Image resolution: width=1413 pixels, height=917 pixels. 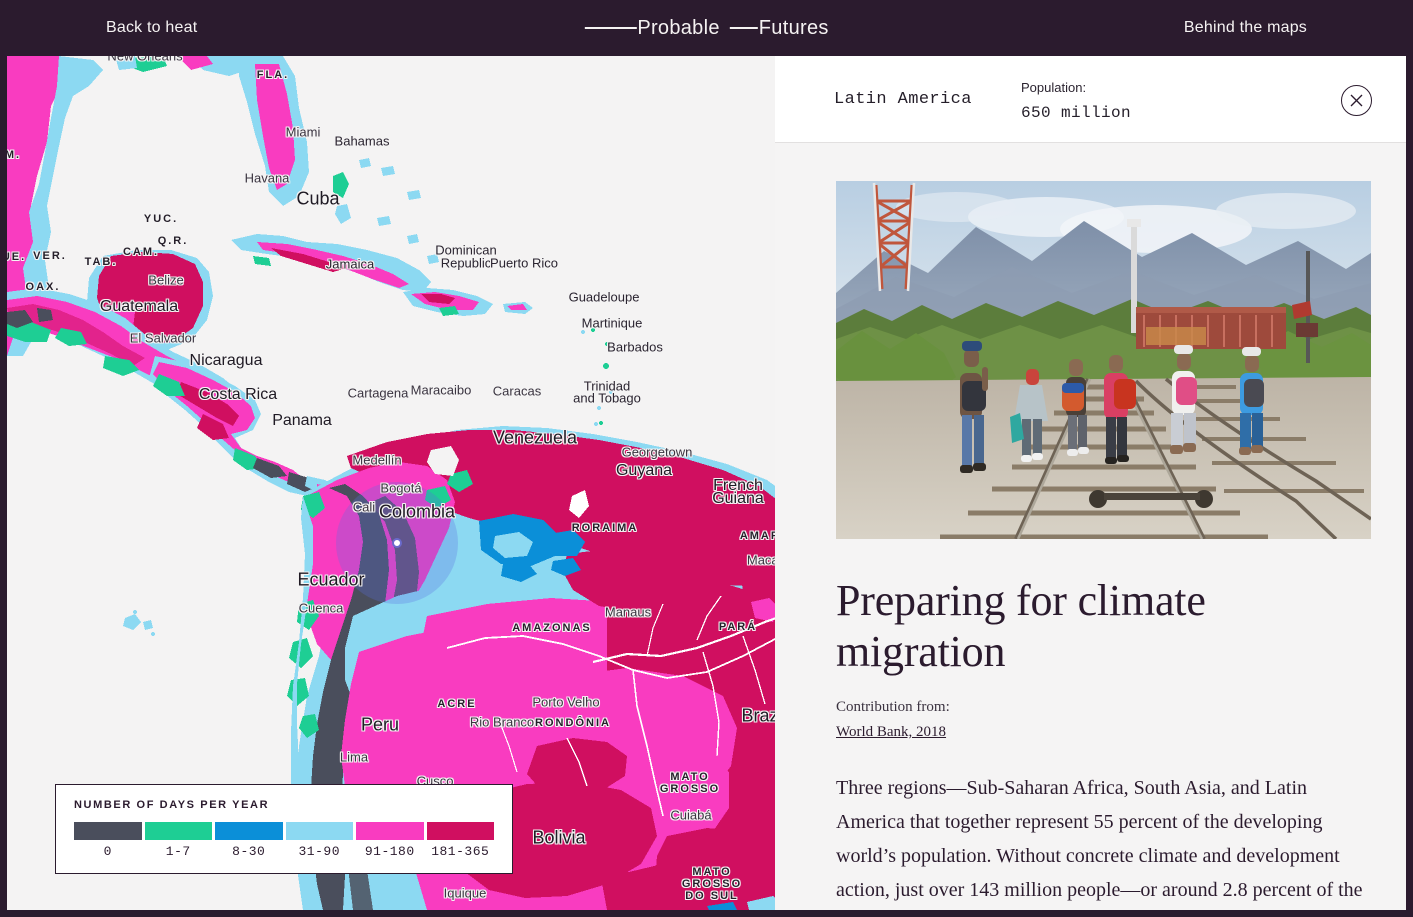 I want to click on legend-bin: 8-30, so click(x=249, y=840).